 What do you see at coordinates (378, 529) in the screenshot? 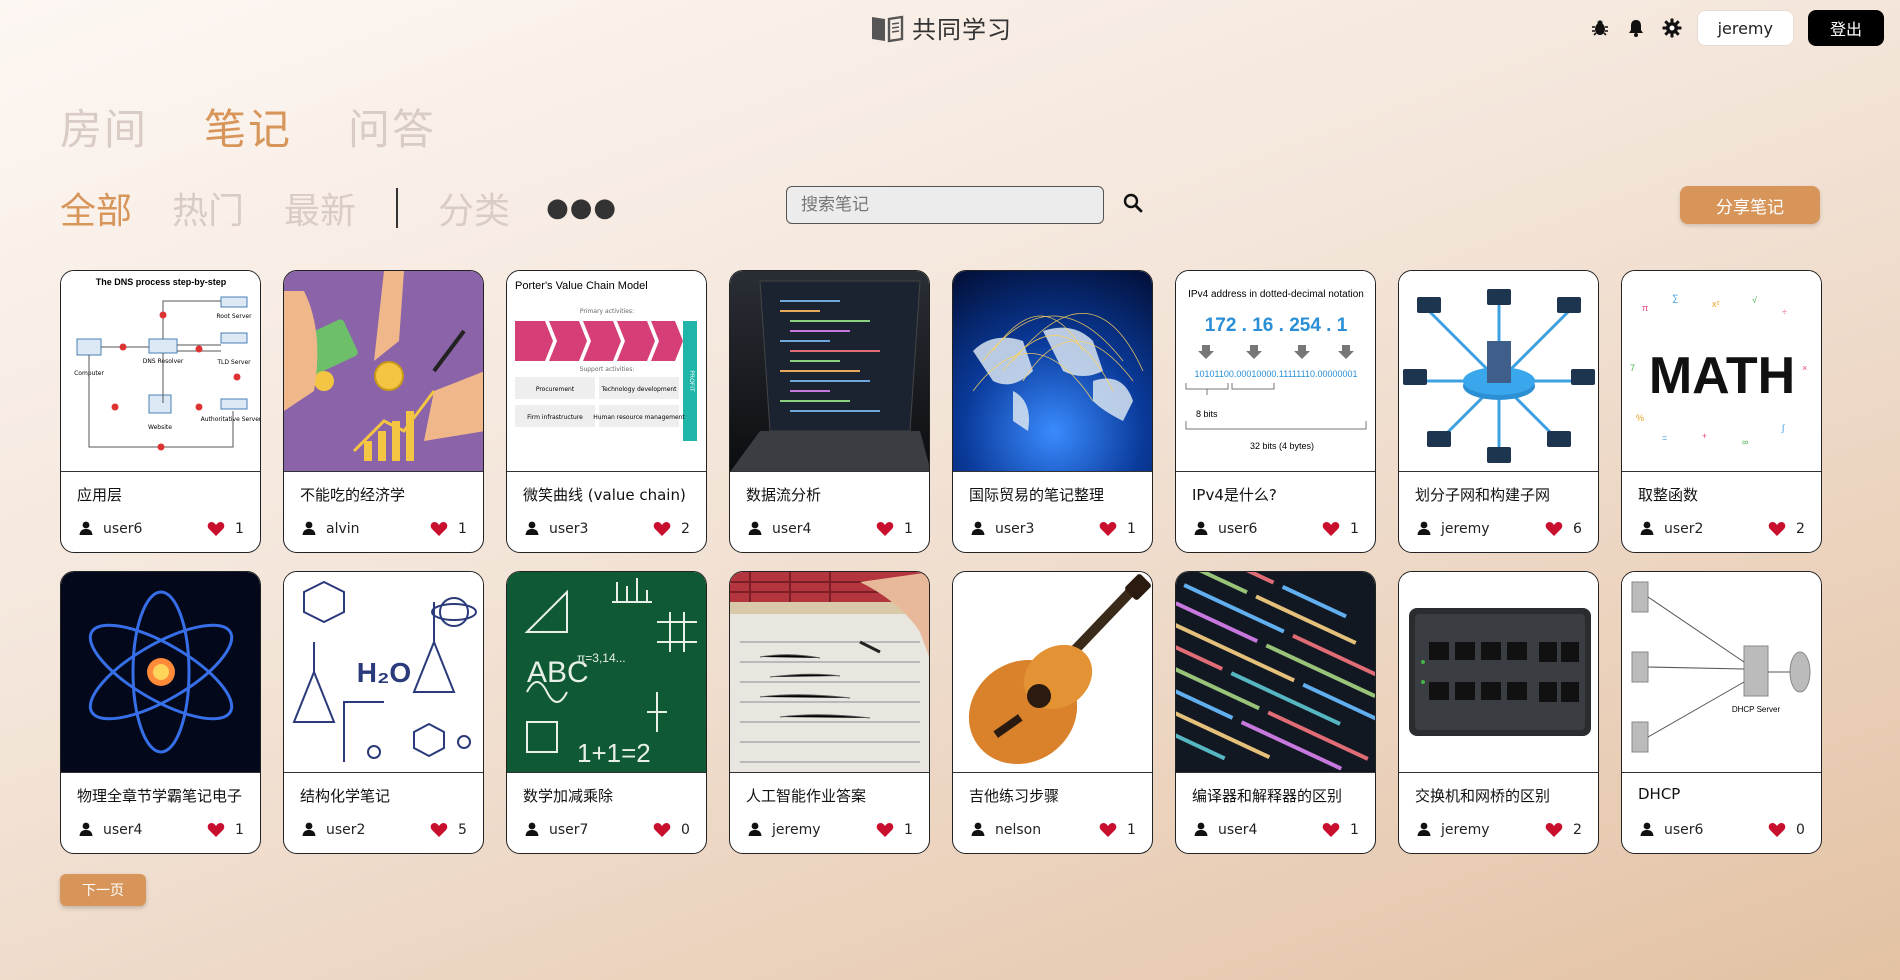
I see `note-author: alvin` at bounding box center [378, 529].